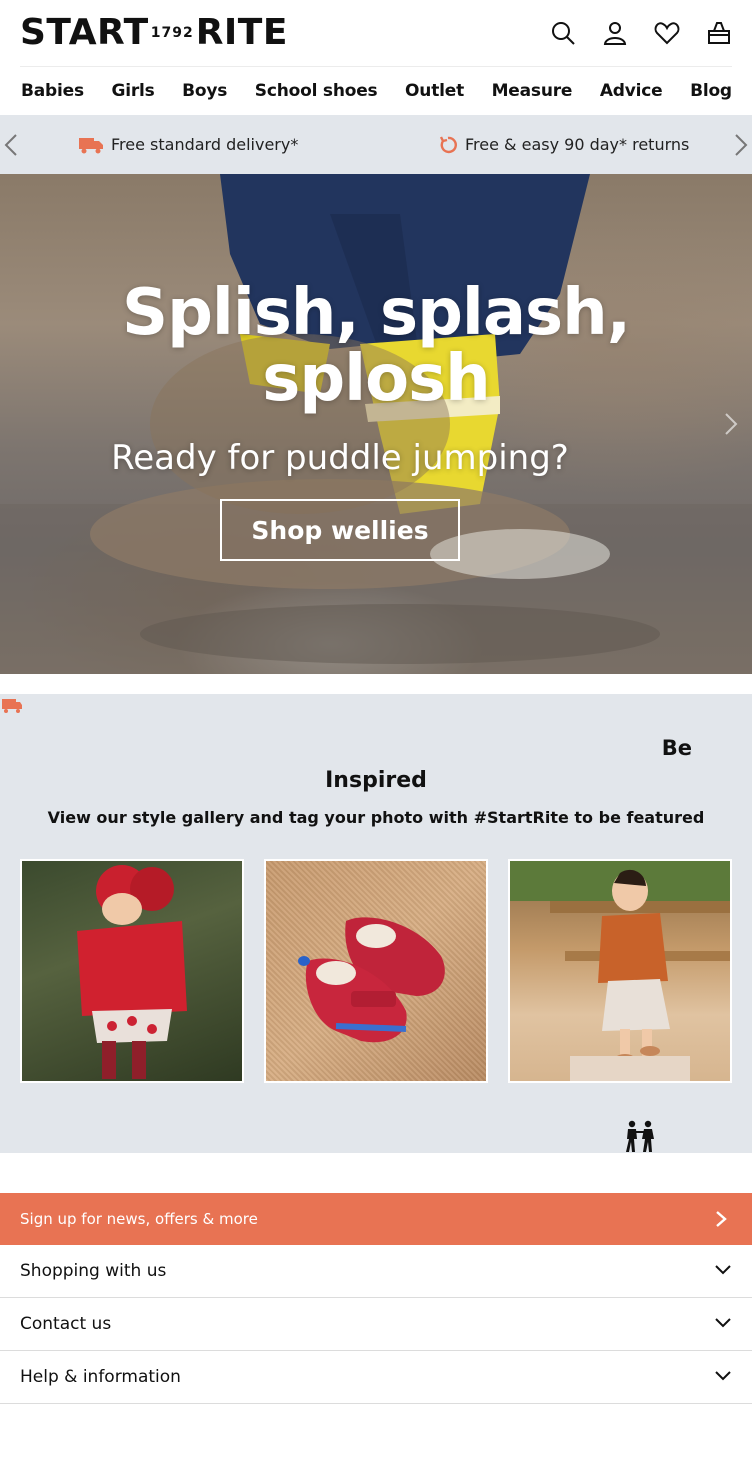 The width and height of the screenshot is (752, 1457). I want to click on promo-delivery: Free standard delivery*, so click(188, 144).